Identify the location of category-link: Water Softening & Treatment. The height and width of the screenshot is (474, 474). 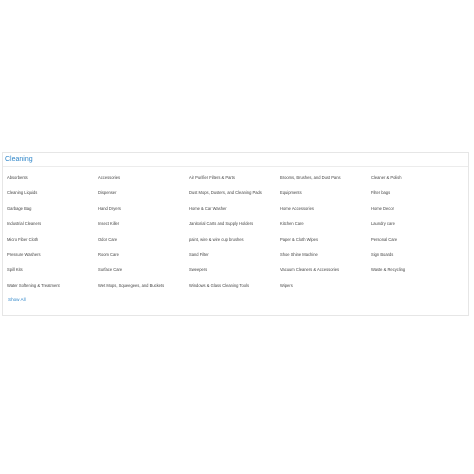
(52, 290).